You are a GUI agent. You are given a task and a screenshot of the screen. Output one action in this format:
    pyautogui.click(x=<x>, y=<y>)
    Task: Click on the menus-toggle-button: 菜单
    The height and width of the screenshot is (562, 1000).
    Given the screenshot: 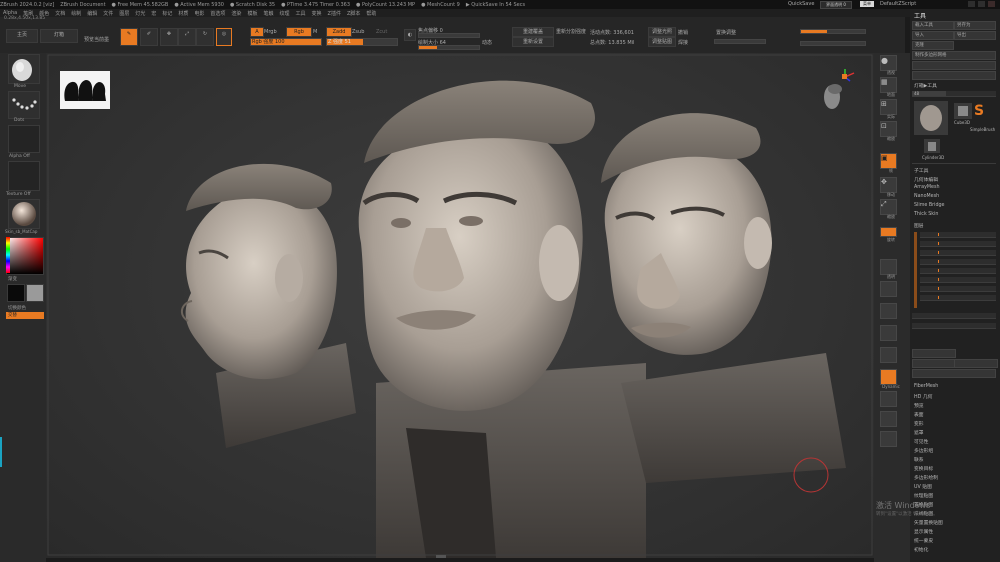 What is the action you would take?
    pyautogui.click(x=867, y=4)
    